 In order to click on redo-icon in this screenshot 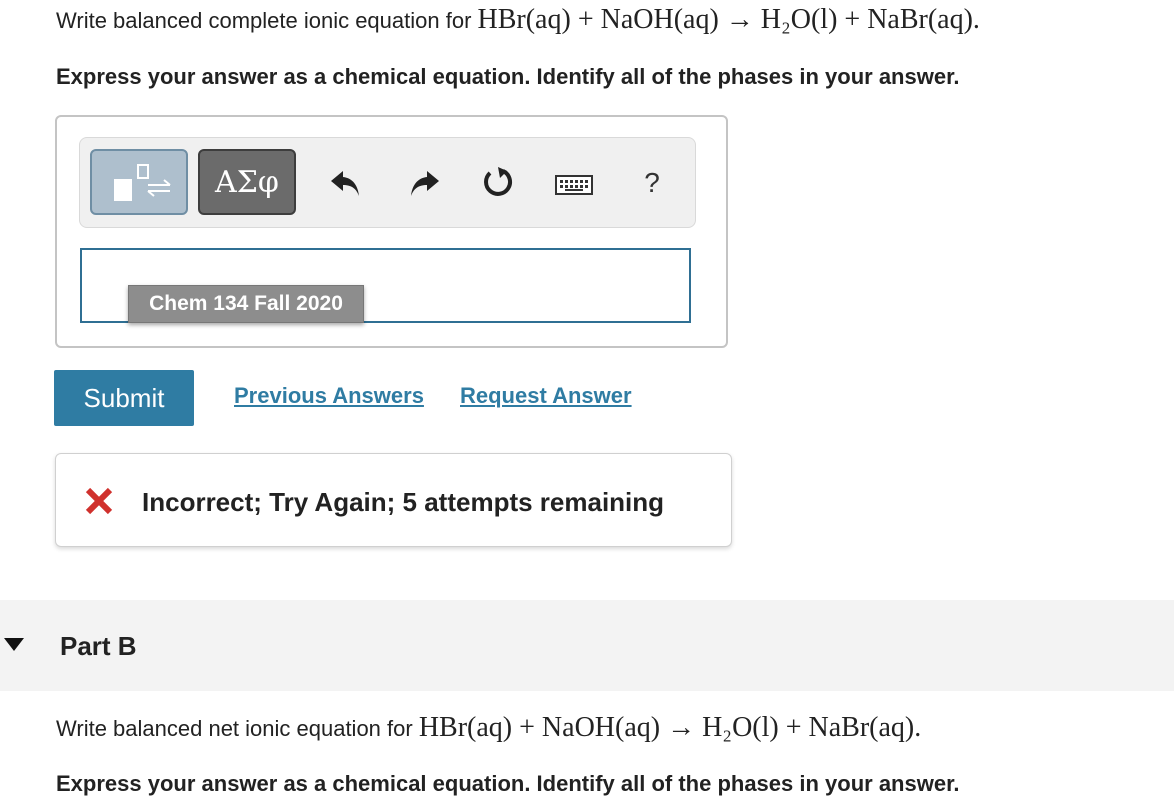, I will do `click(425, 183)`.